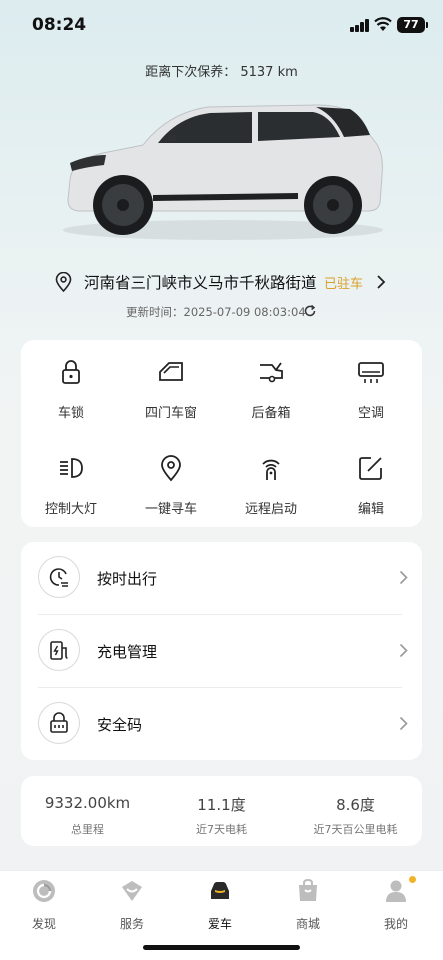 Image resolution: width=443 pixels, height=960 pixels. I want to click on control-label: 控制大灯, so click(70, 509).